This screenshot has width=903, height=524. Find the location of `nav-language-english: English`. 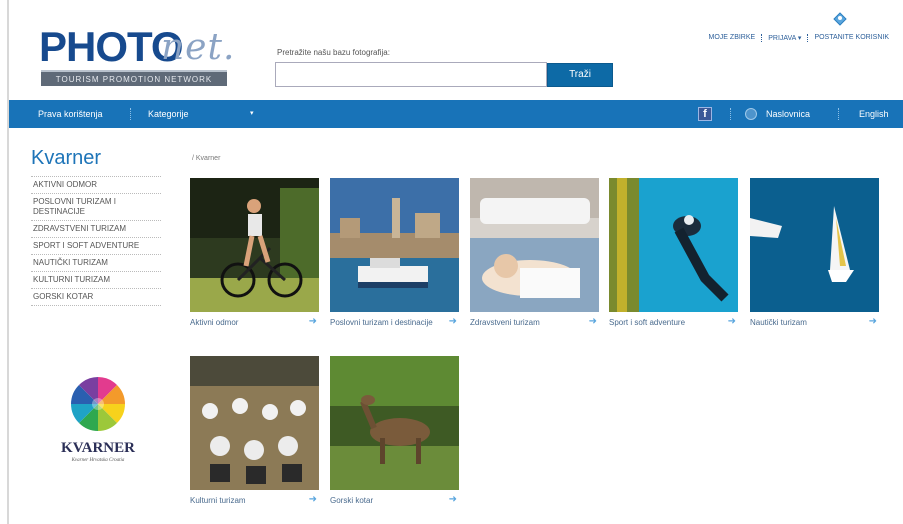

nav-language-english: English is located at coordinates (874, 114).